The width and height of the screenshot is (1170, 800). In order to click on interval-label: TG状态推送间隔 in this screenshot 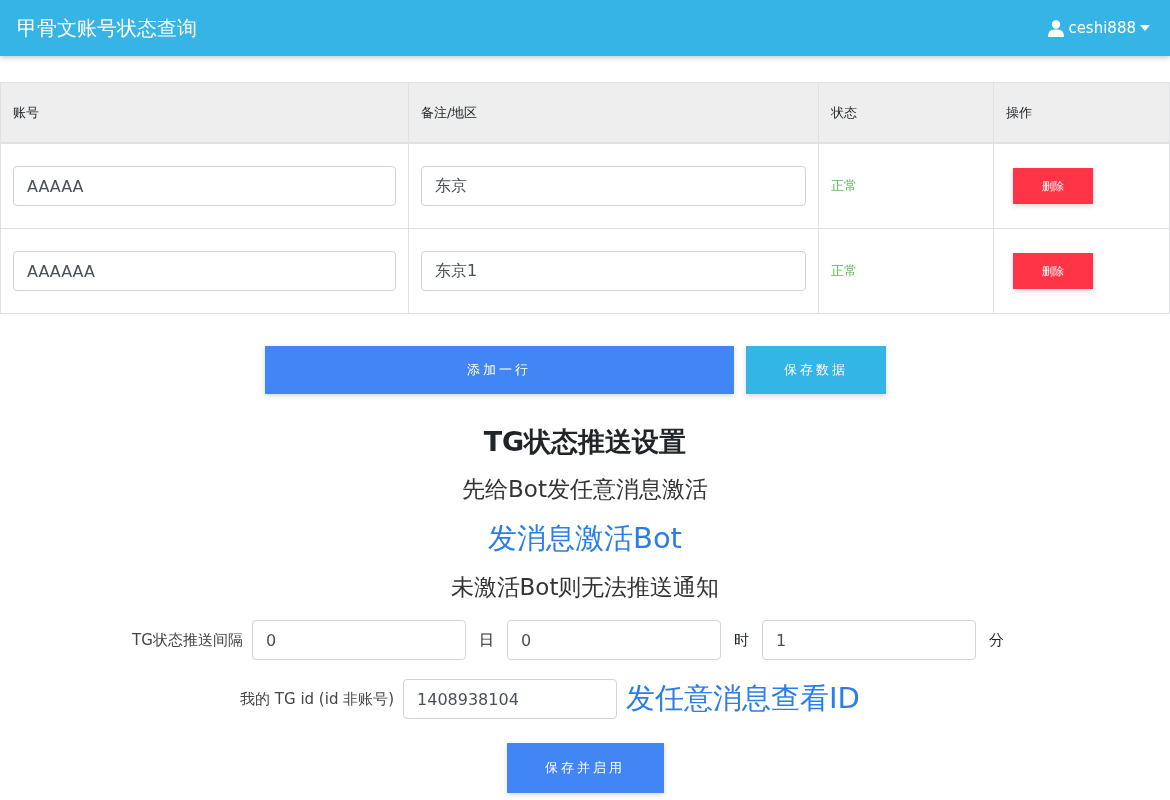, I will do `click(187, 640)`.